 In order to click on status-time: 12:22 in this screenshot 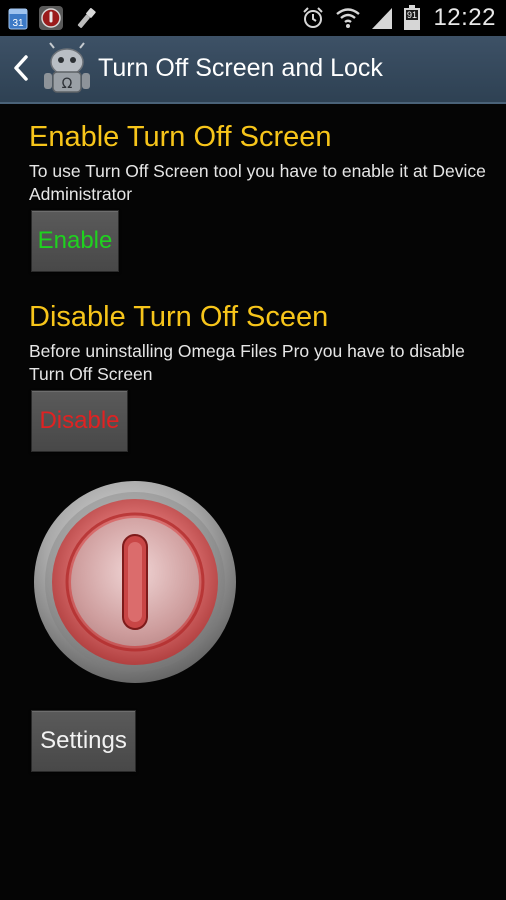, I will do `click(464, 17)`.